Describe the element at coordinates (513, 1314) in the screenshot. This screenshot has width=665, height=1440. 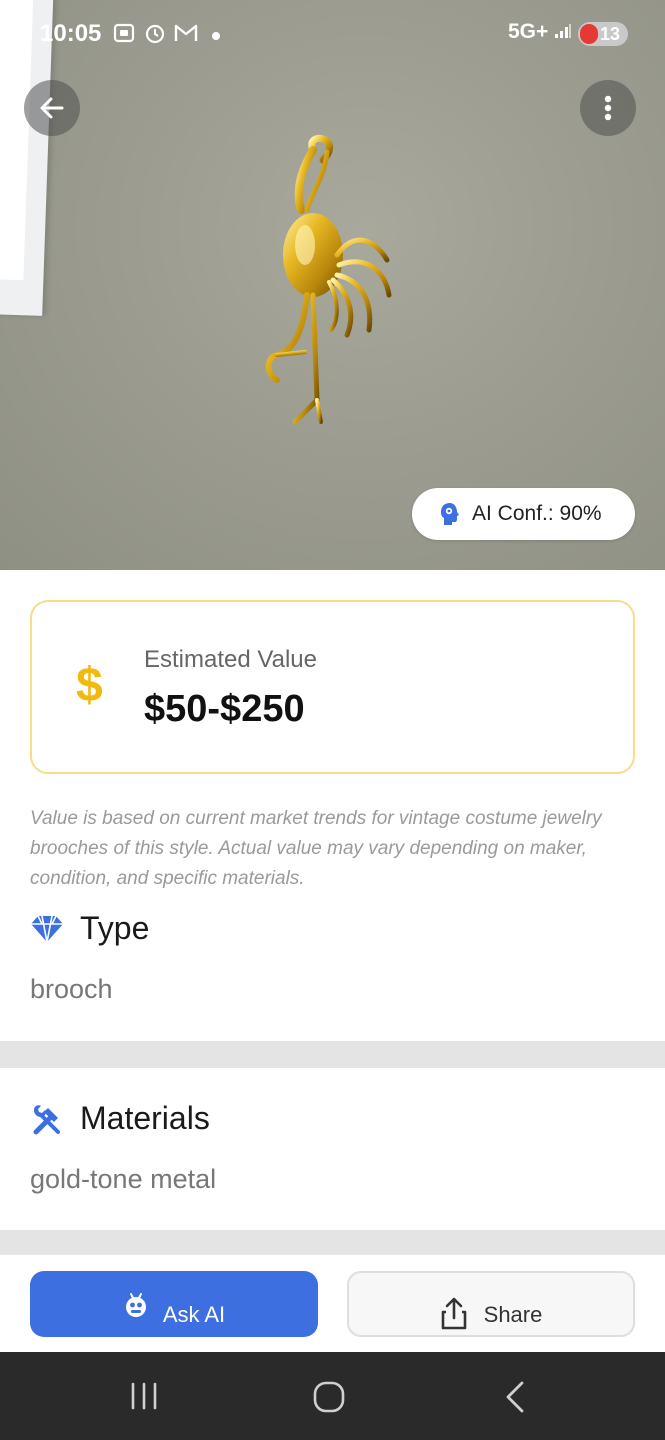
I see `share-label: Share` at that location.